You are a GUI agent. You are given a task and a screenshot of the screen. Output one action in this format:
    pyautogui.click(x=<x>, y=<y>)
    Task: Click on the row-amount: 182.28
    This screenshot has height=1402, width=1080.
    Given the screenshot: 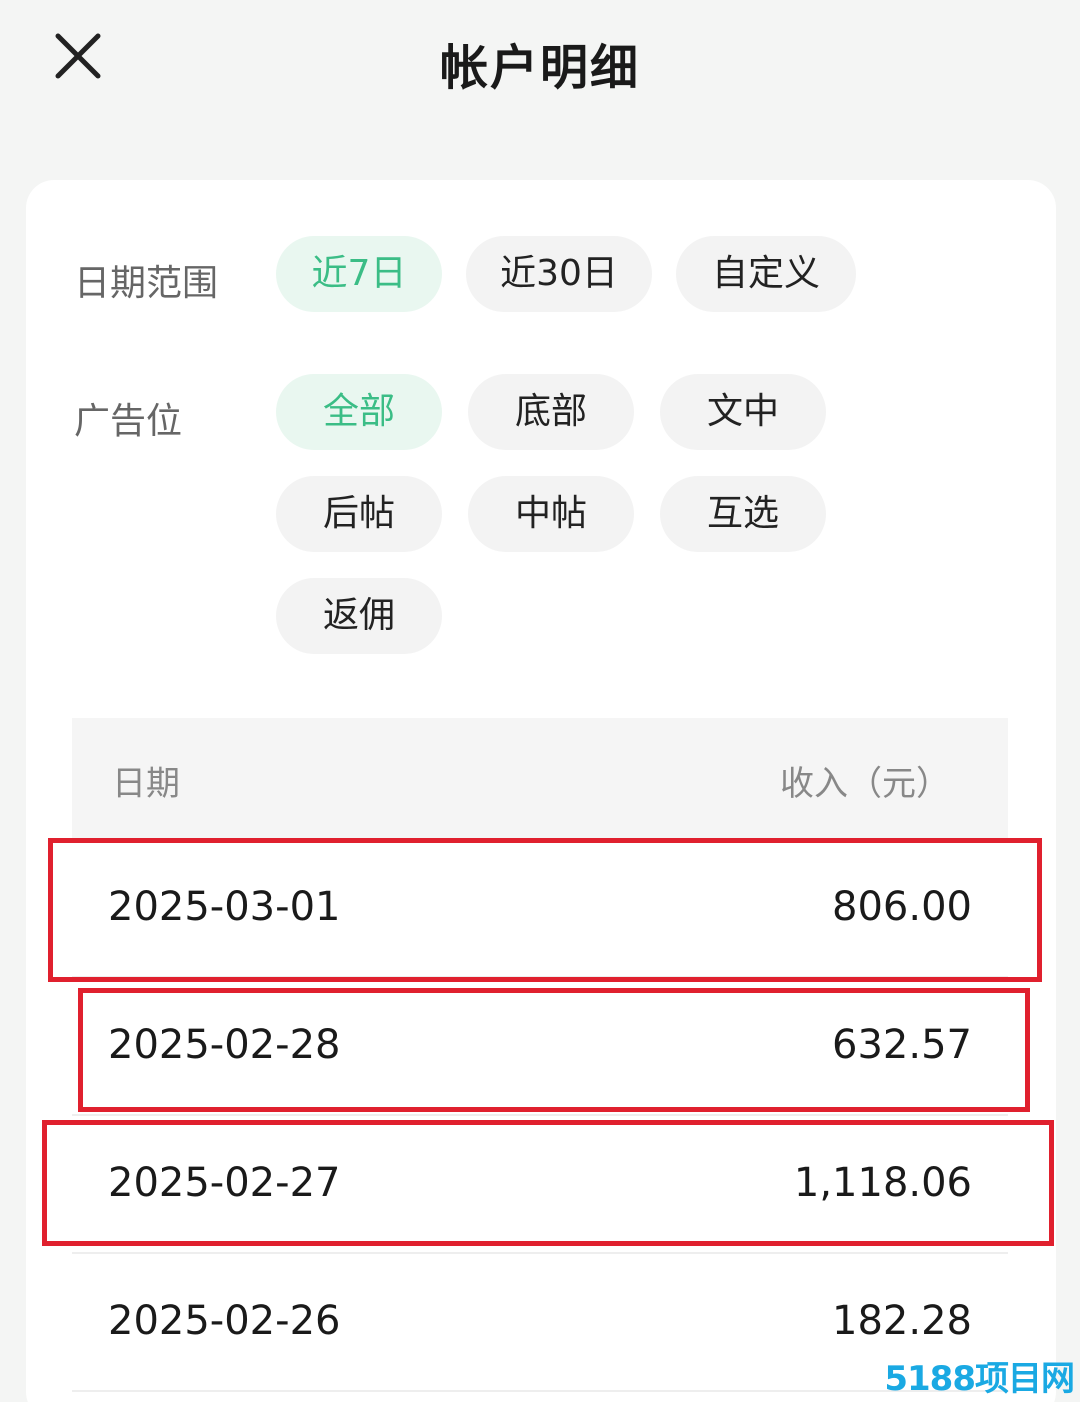 What is the action you would take?
    pyautogui.click(x=902, y=1321)
    